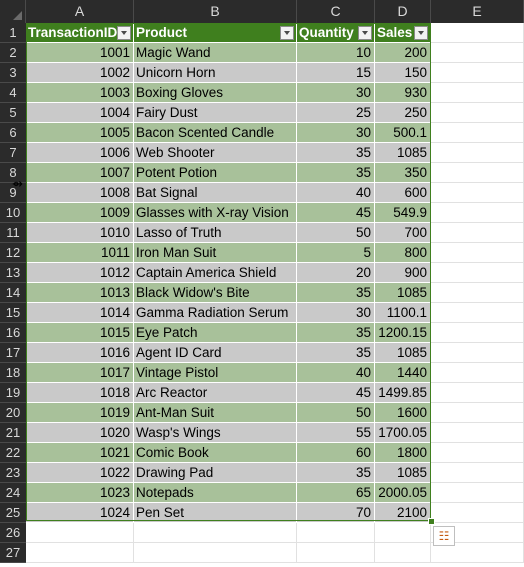  Describe the element at coordinates (13, 533) in the screenshot. I see `row-header-26: 26` at that location.